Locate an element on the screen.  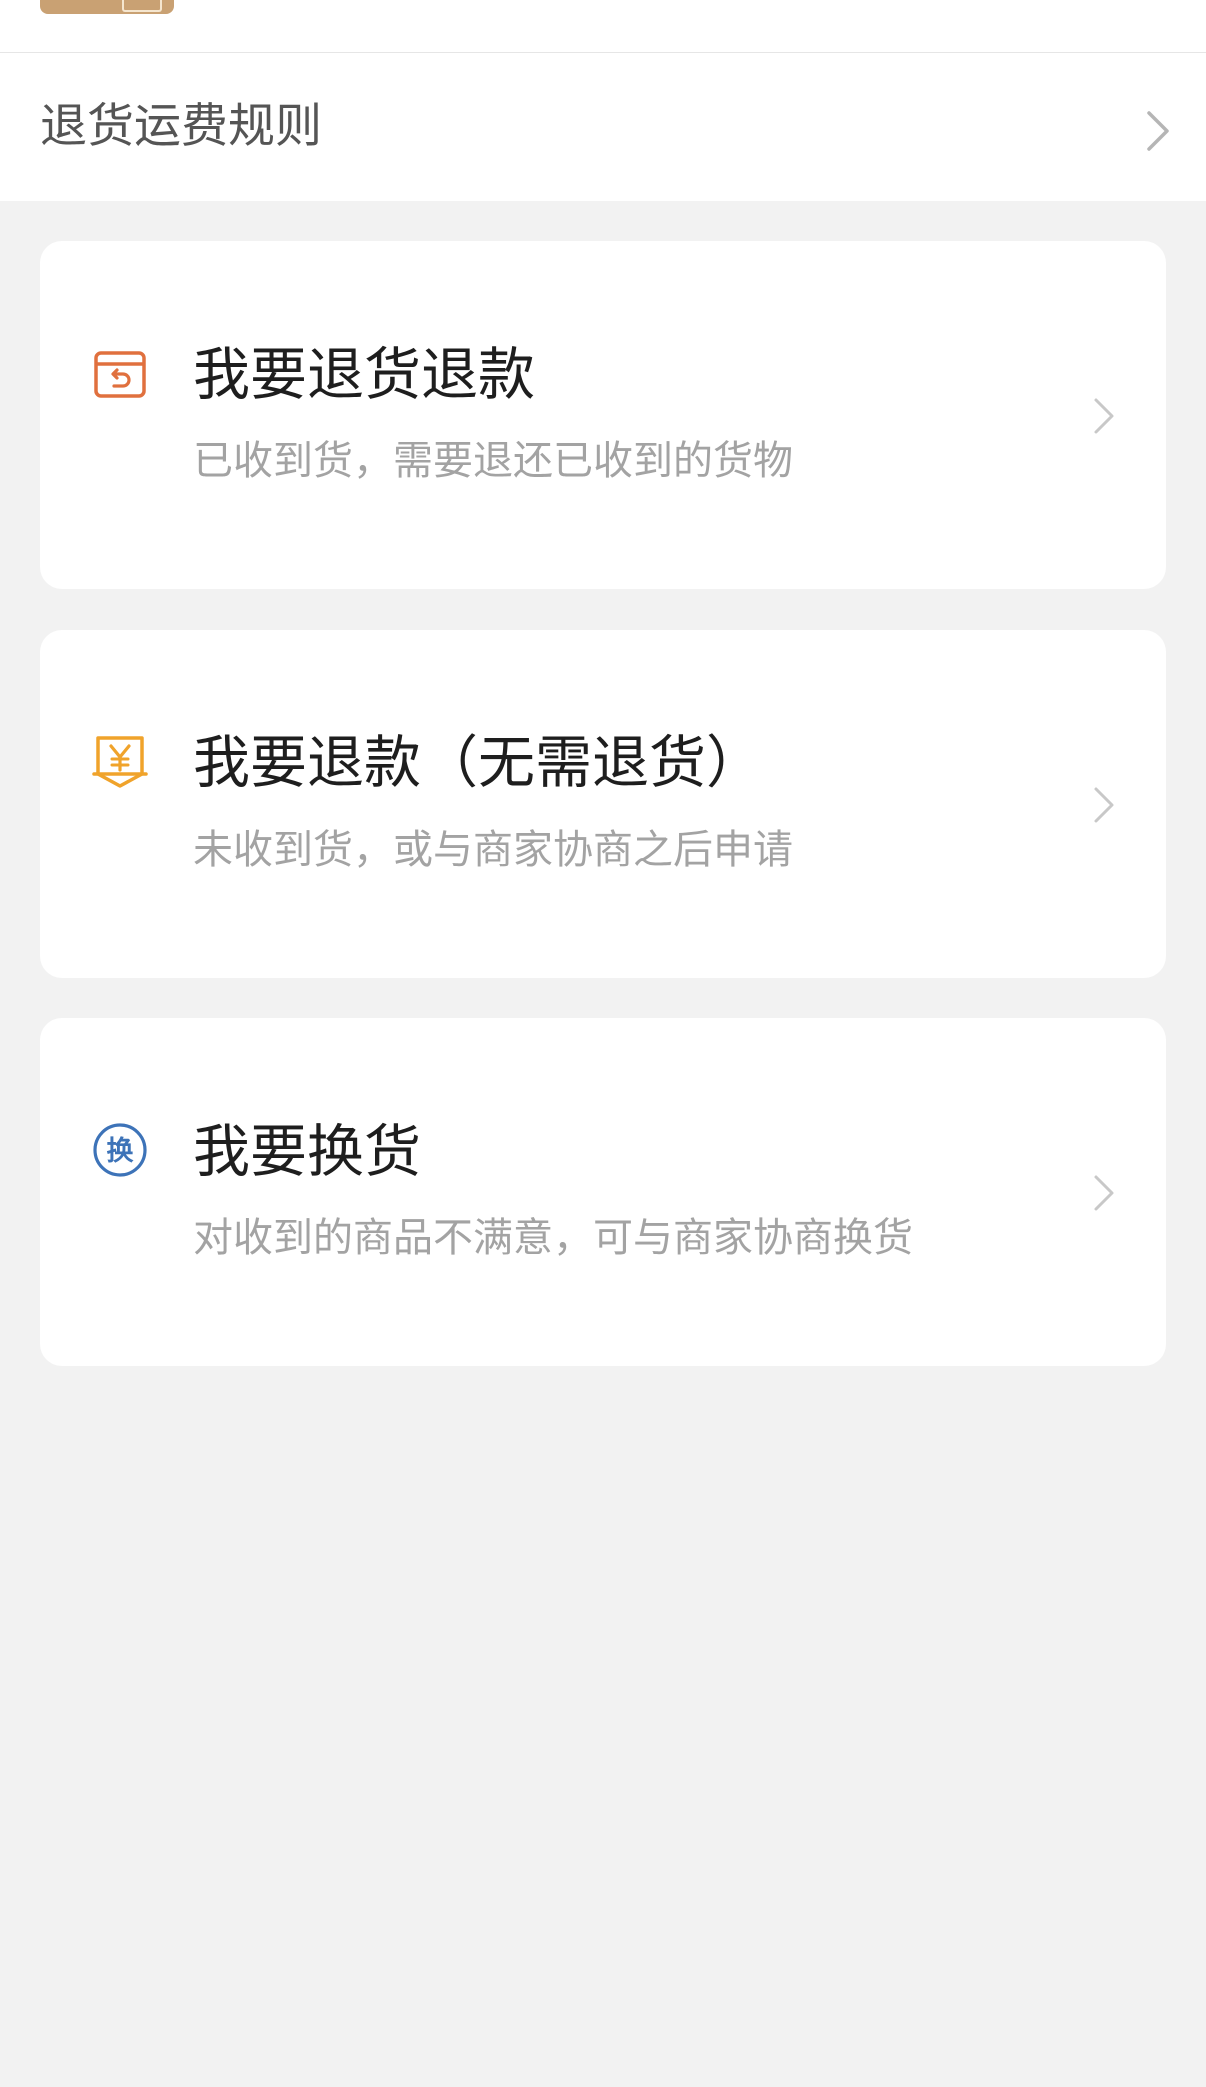
product-thumbnail is located at coordinates (107, 7).